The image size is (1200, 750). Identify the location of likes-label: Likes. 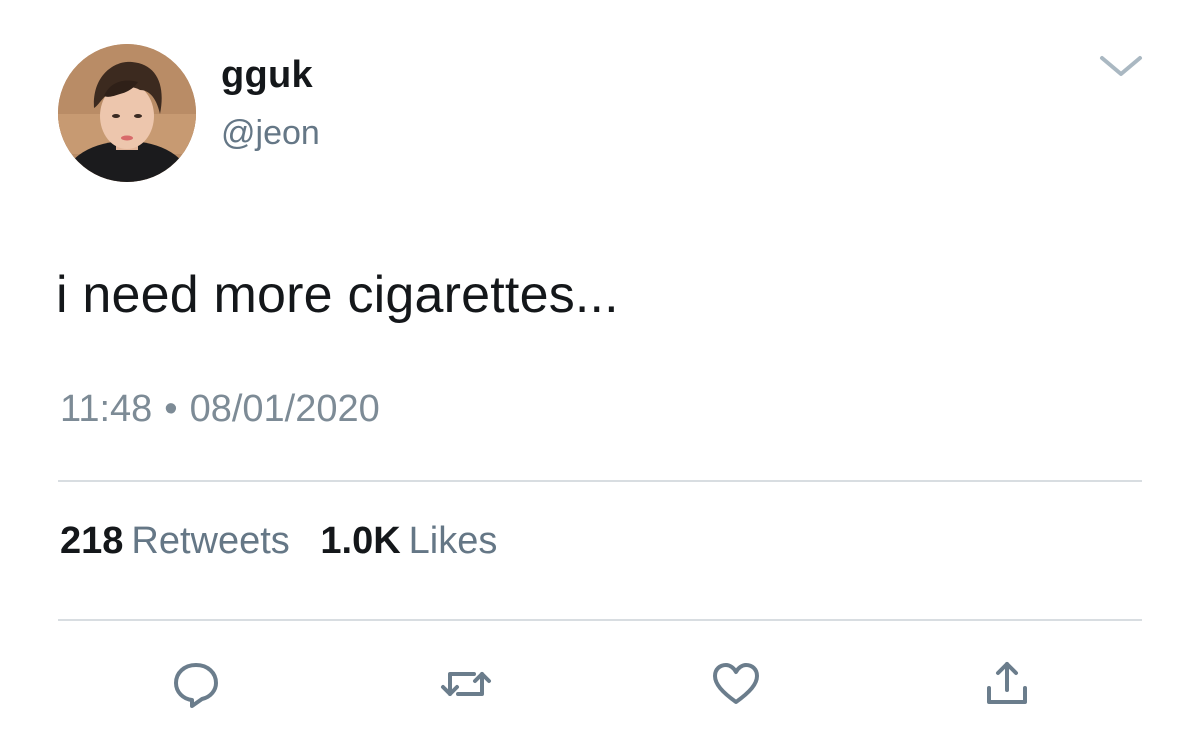
(453, 541).